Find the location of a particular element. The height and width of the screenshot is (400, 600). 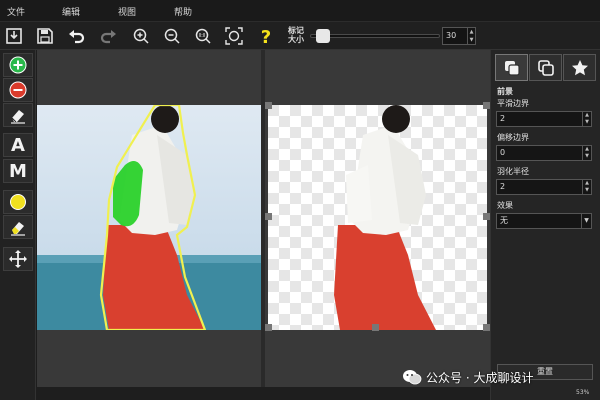

eraser-tool is located at coordinates (18, 115).